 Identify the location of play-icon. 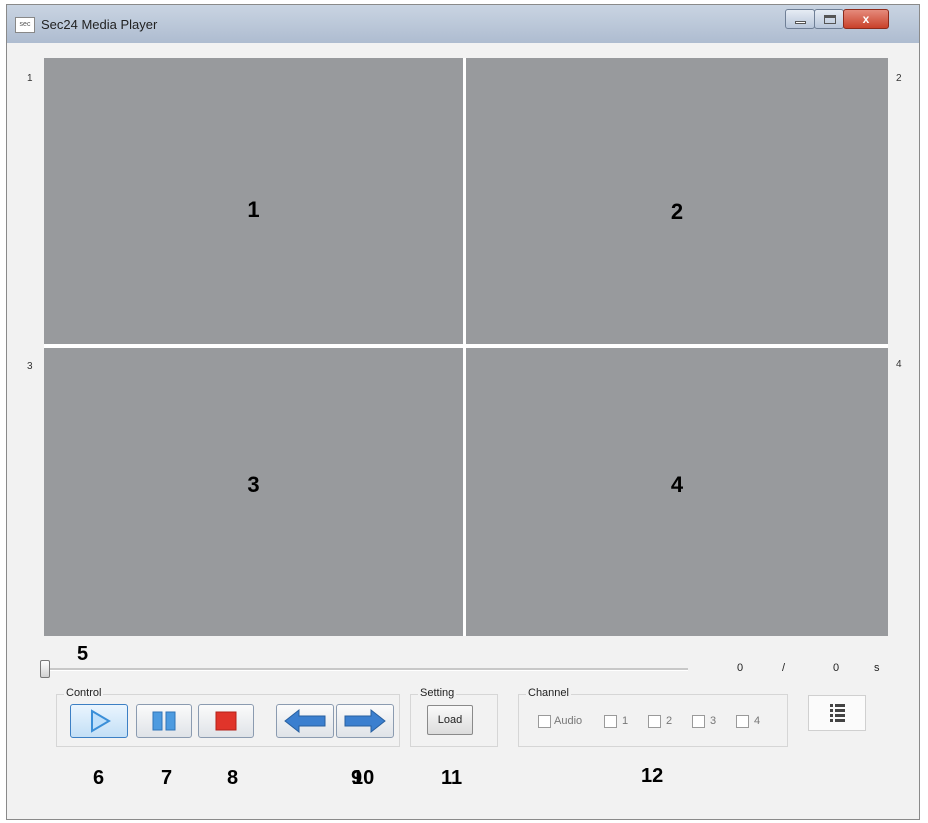
(101, 721).